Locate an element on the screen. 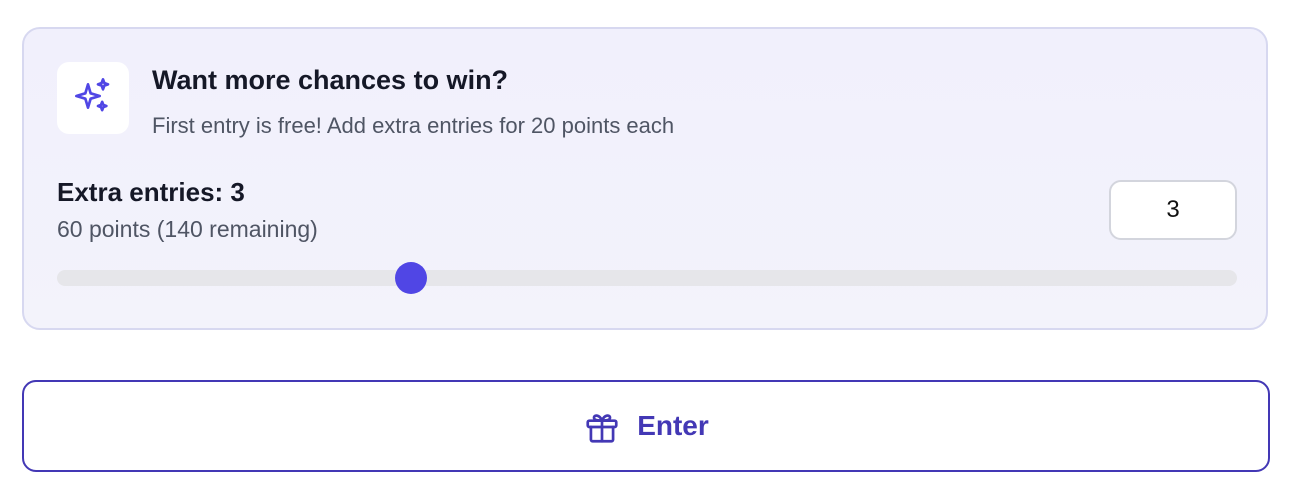  extra-entries-slider is located at coordinates (647, 278).